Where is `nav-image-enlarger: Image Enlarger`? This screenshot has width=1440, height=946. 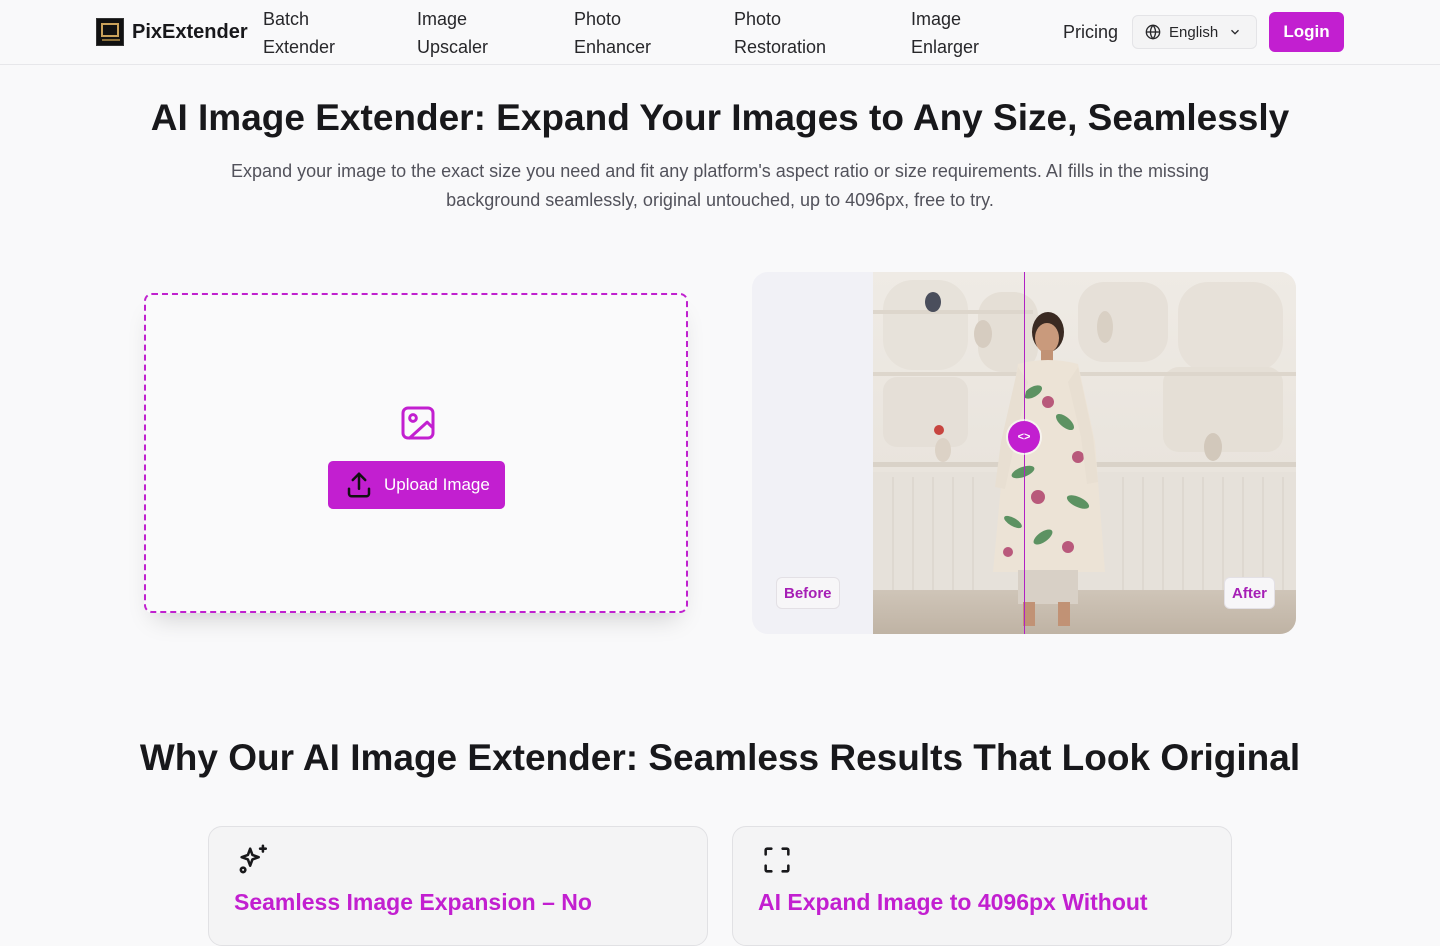
nav-image-enlarger: Image Enlarger is located at coordinates (945, 33).